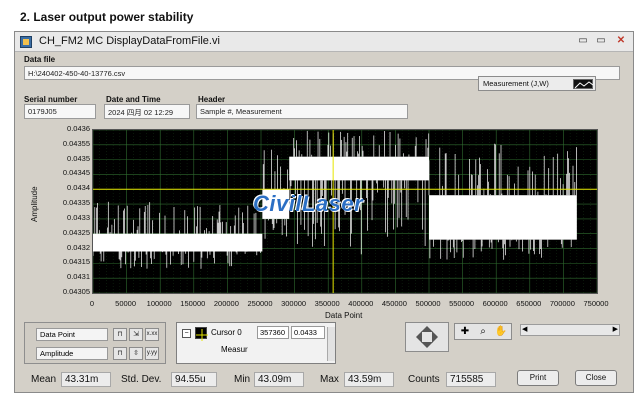 This screenshot has width=639, height=410. I want to click on serial-number-field: 0179J05, so click(60, 111).